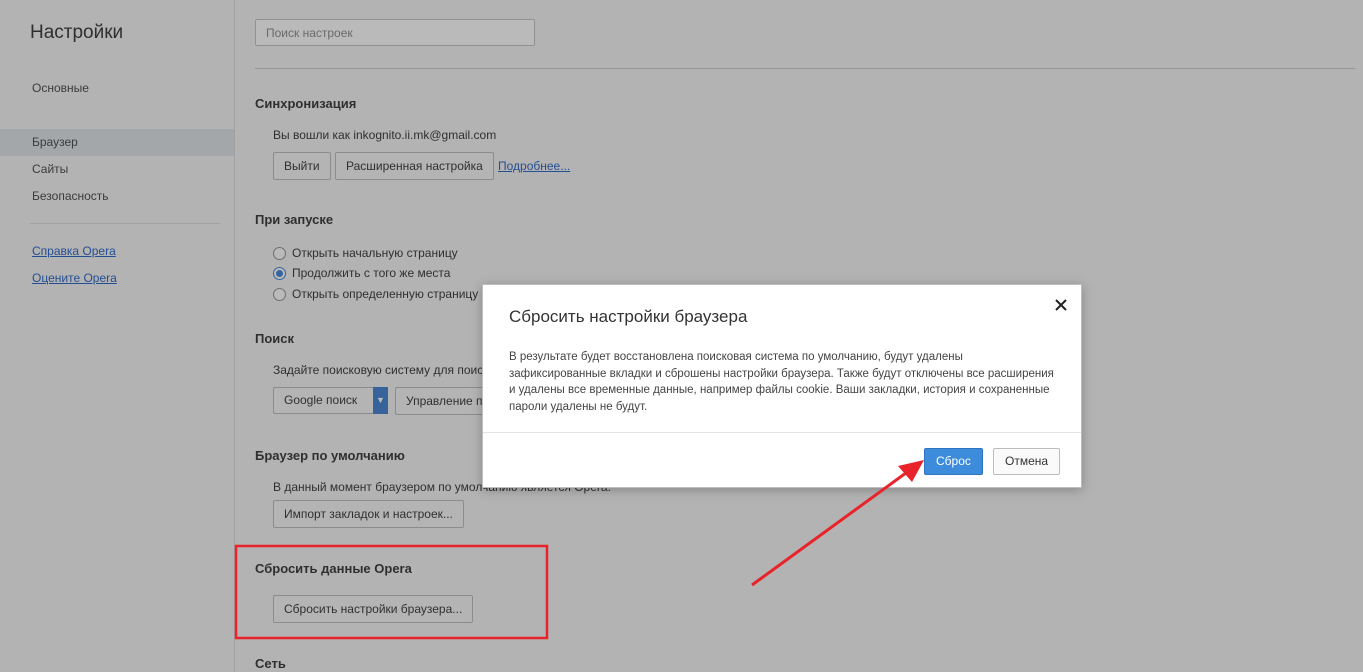 This screenshot has height=672, width=1363. What do you see at coordinates (579, 550) in the screenshot?
I see `annotation-layer` at bounding box center [579, 550].